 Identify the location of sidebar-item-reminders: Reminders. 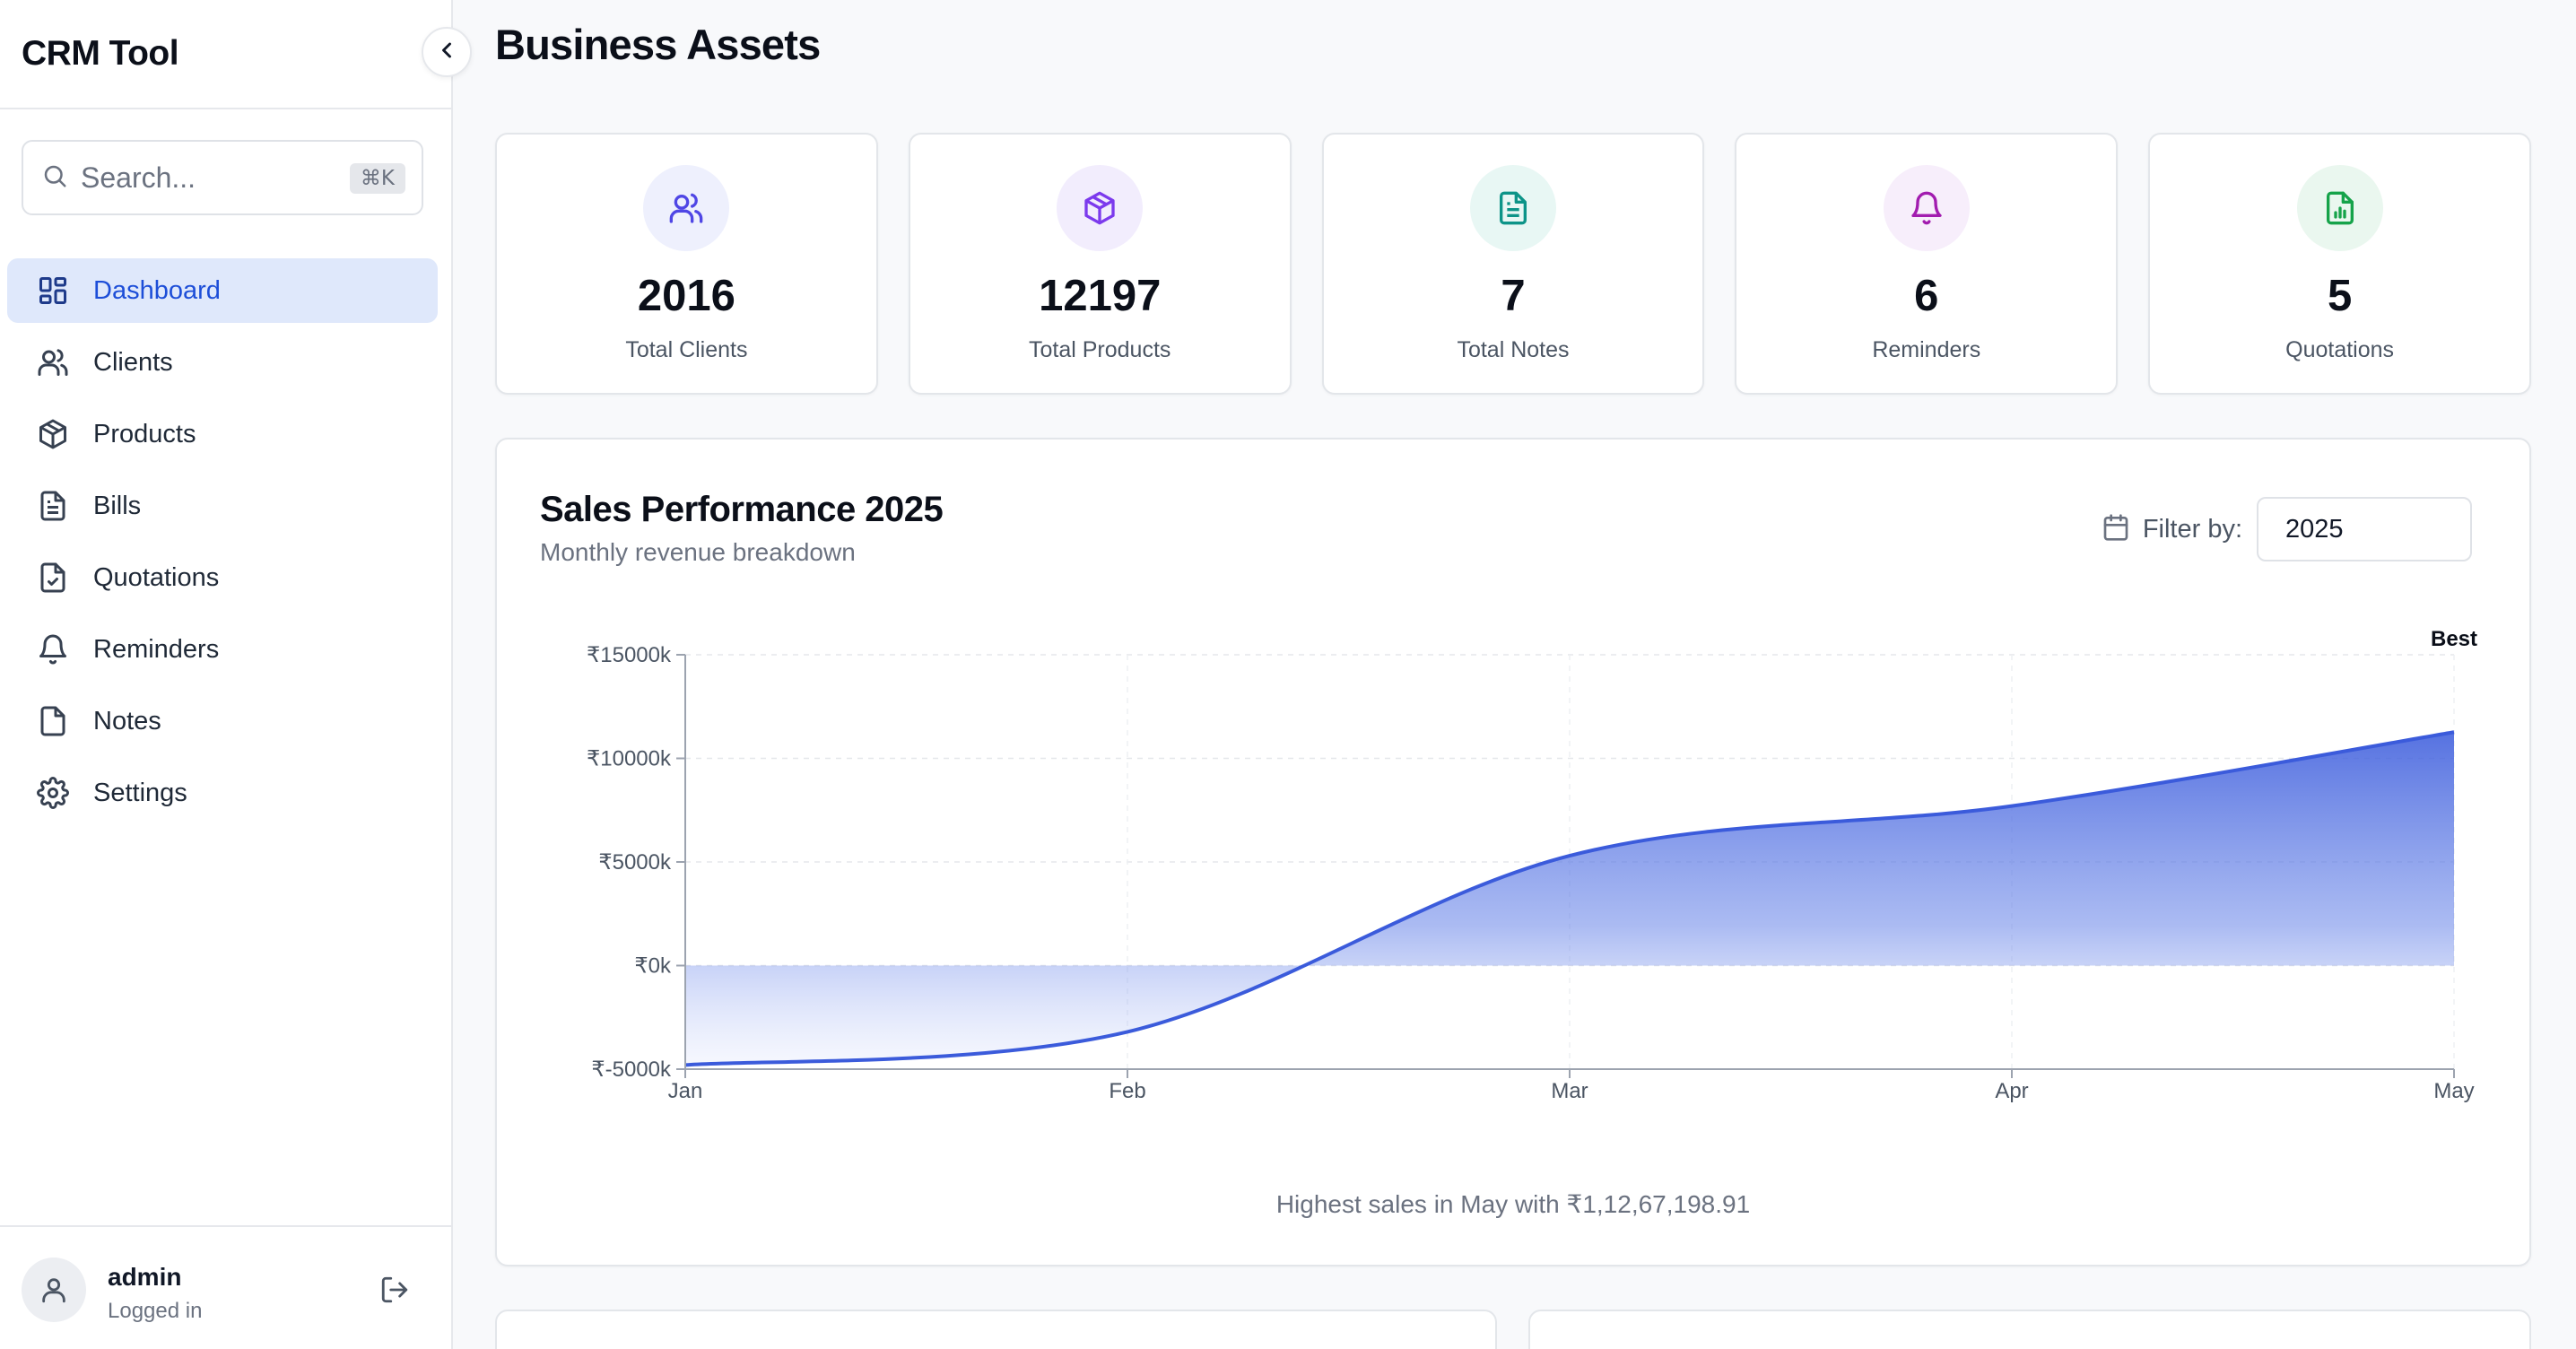
(222, 649).